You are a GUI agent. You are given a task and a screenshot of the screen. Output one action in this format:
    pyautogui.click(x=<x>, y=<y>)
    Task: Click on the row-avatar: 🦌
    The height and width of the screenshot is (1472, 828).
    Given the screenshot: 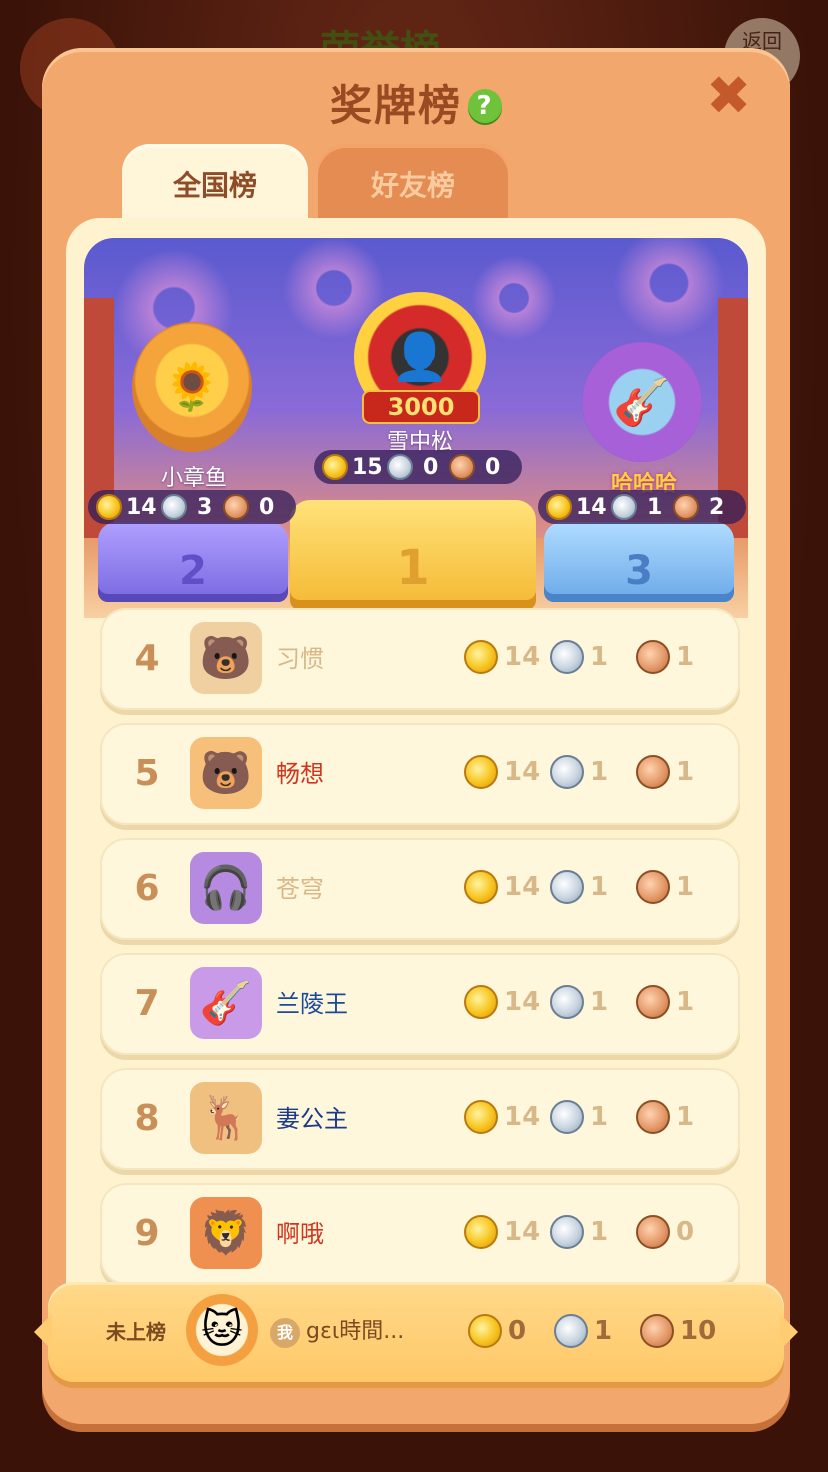 What is the action you would take?
    pyautogui.click(x=226, y=1118)
    